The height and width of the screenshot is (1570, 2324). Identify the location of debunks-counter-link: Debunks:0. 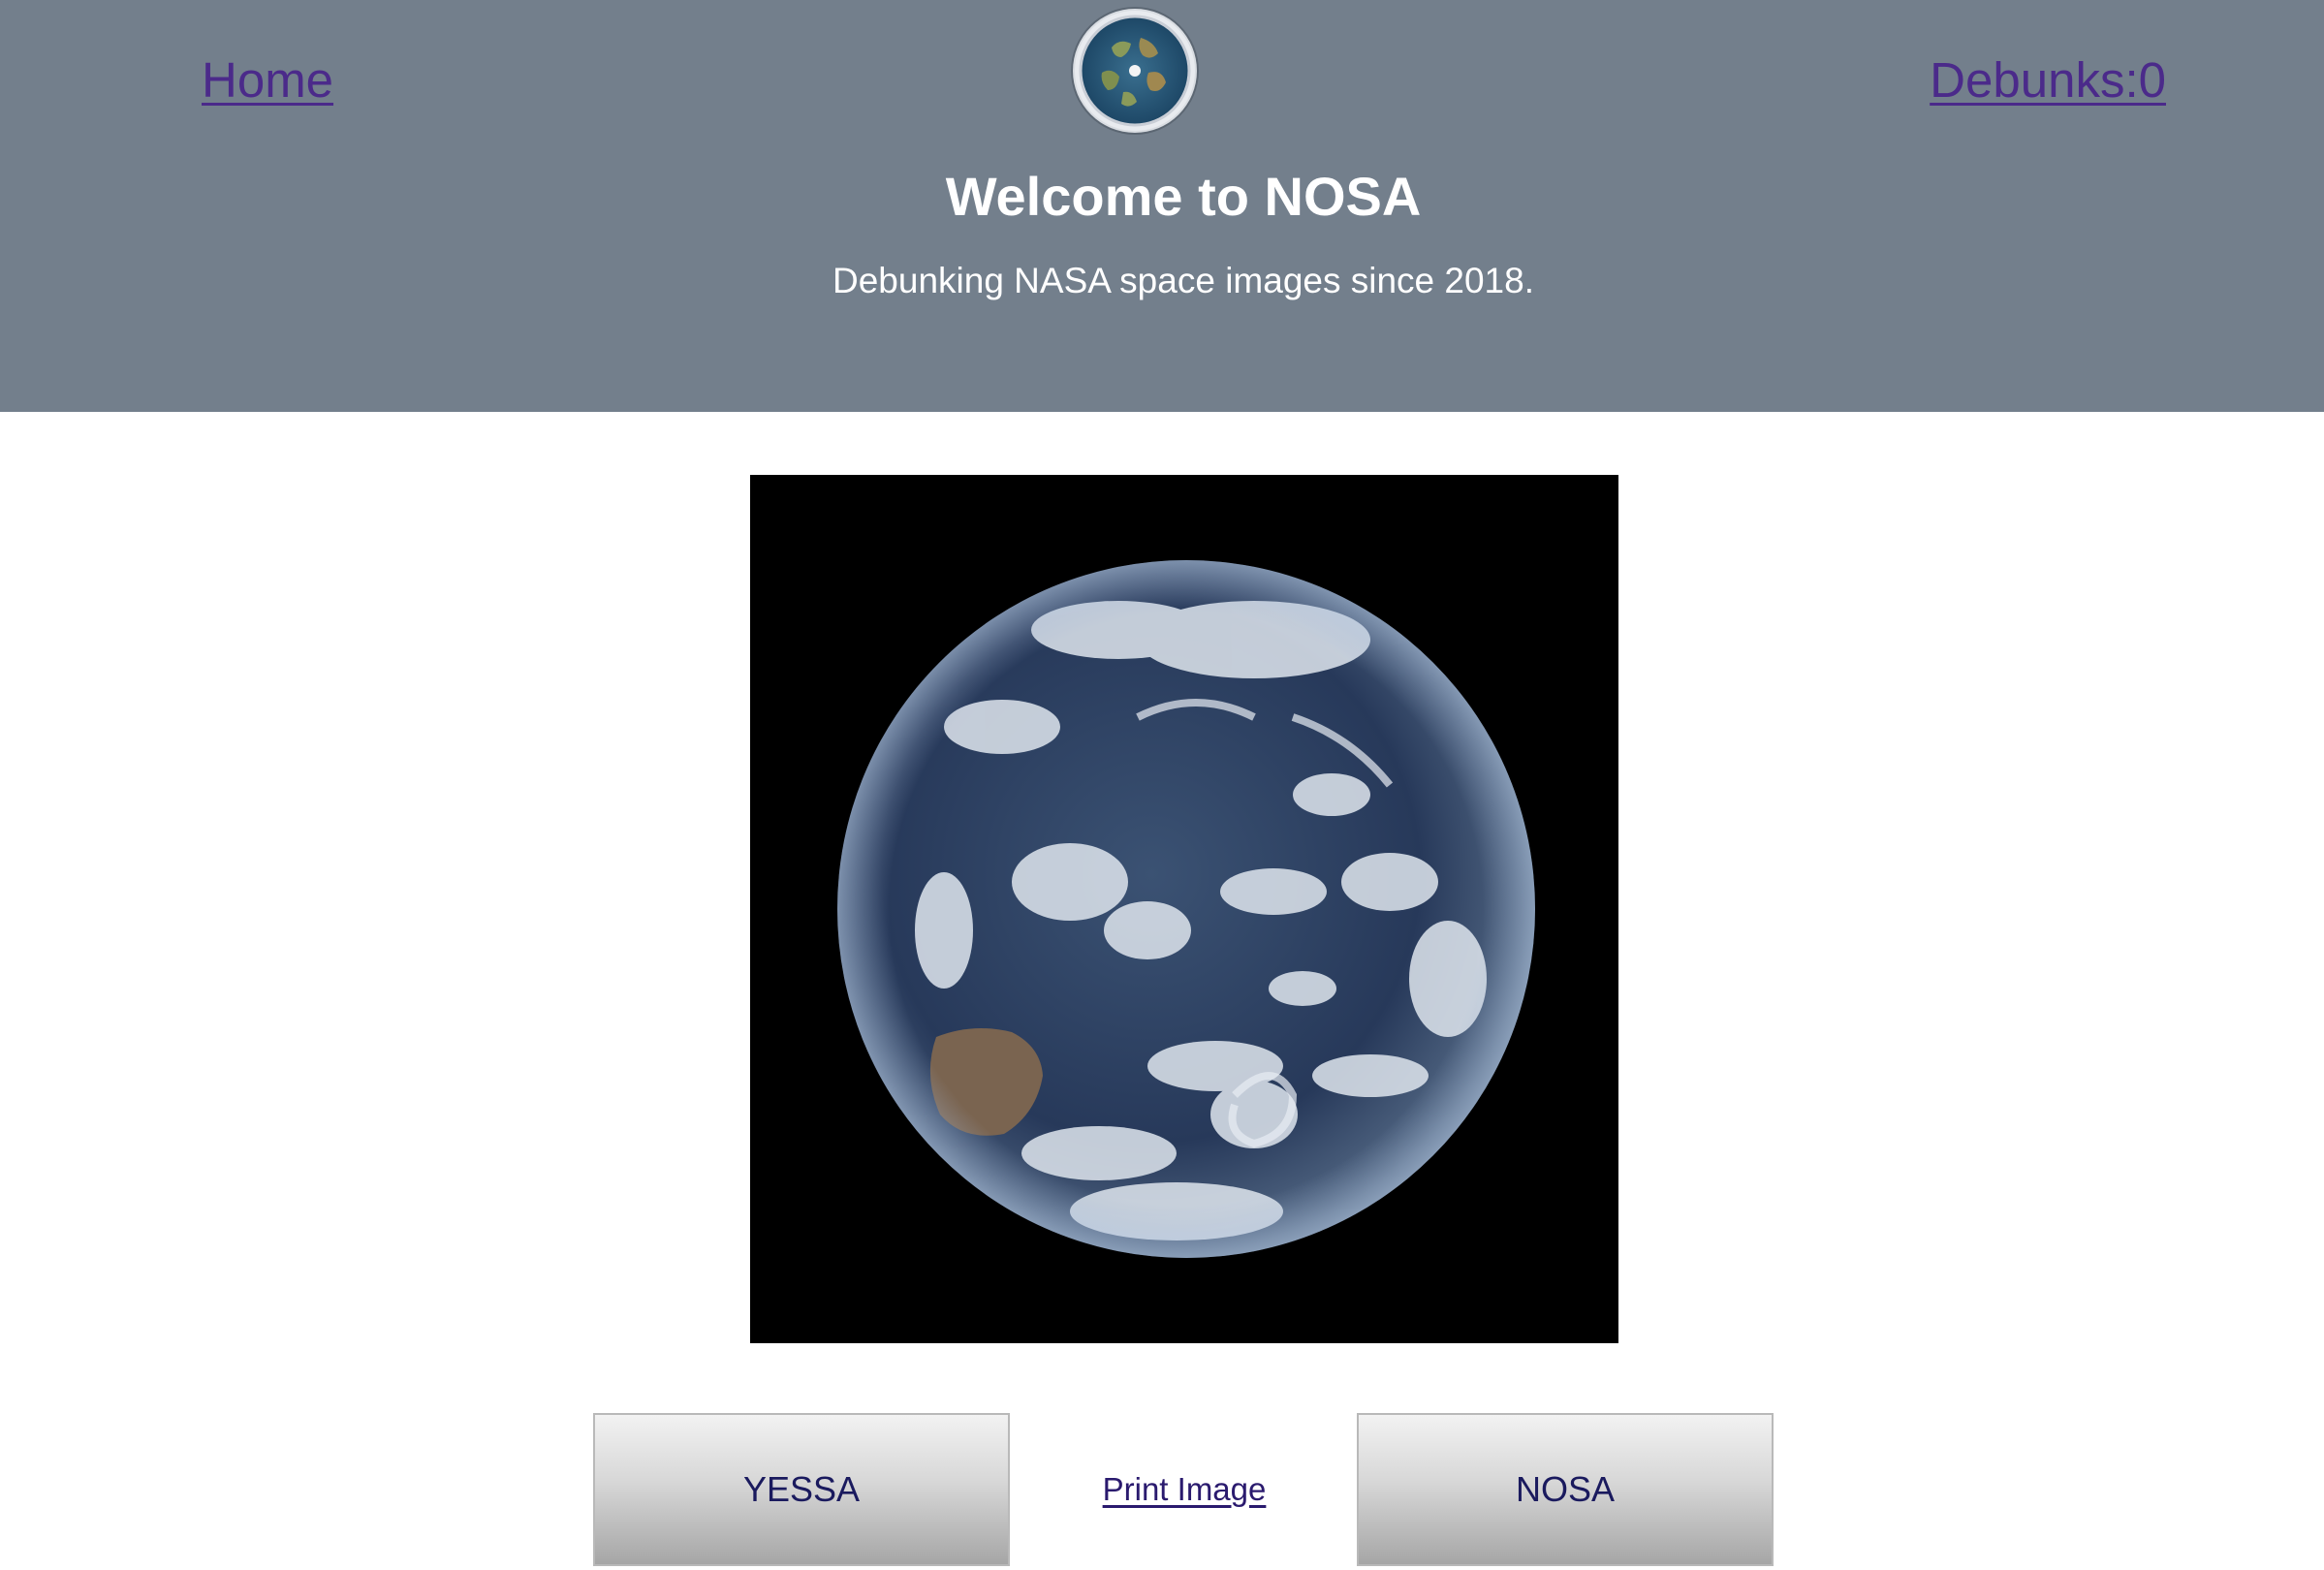
(2048, 80).